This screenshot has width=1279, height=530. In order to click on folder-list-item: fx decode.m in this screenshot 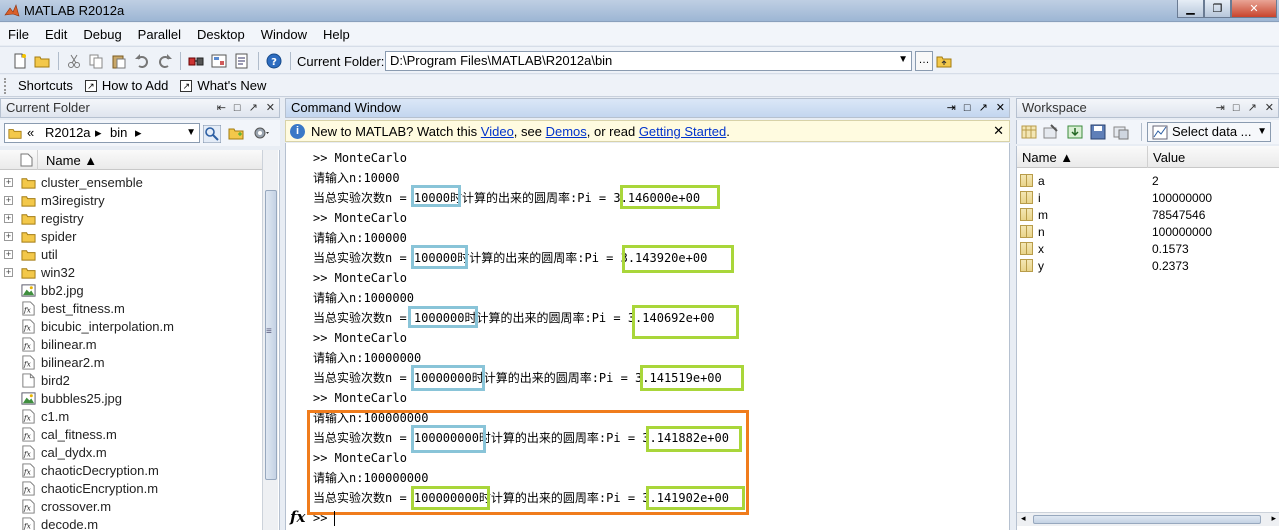, I will do `click(131, 523)`.